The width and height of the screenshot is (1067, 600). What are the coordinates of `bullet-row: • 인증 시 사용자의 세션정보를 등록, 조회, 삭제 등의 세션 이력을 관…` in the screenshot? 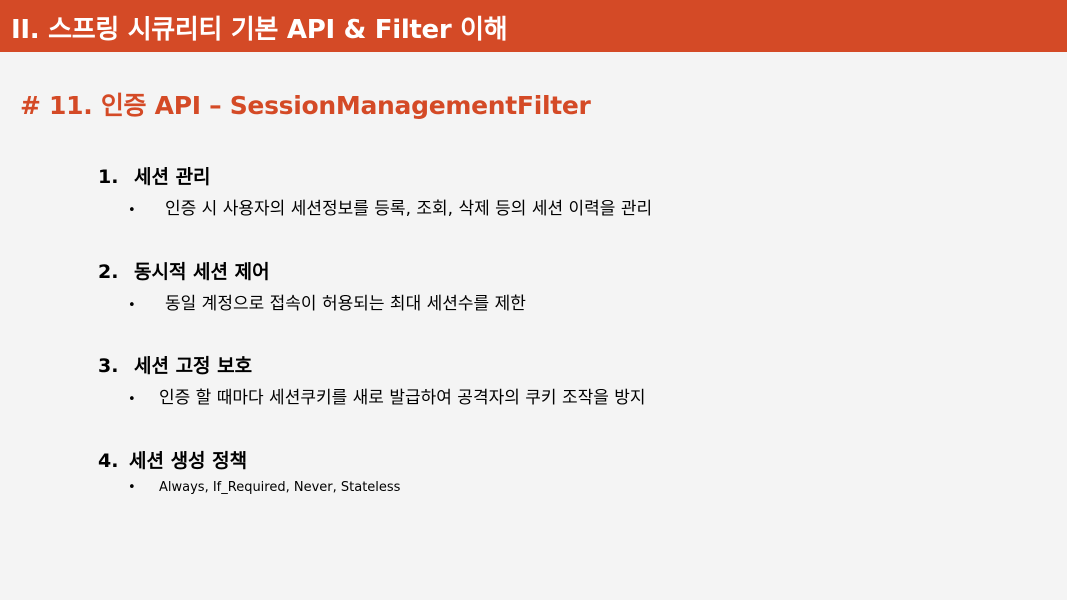 It's located at (390, 206).